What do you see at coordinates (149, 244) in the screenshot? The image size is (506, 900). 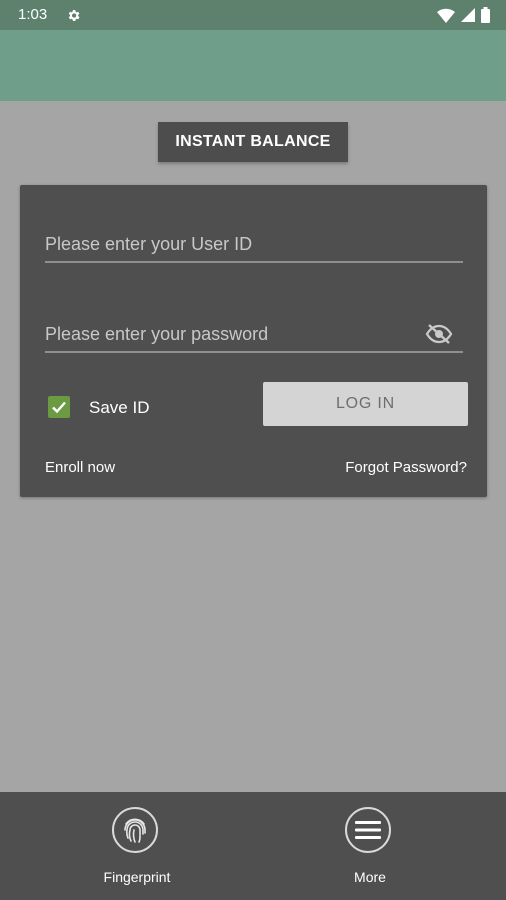 I see `user-id-placeholder: Please enter your User ID` at bounding box center [149, 244].